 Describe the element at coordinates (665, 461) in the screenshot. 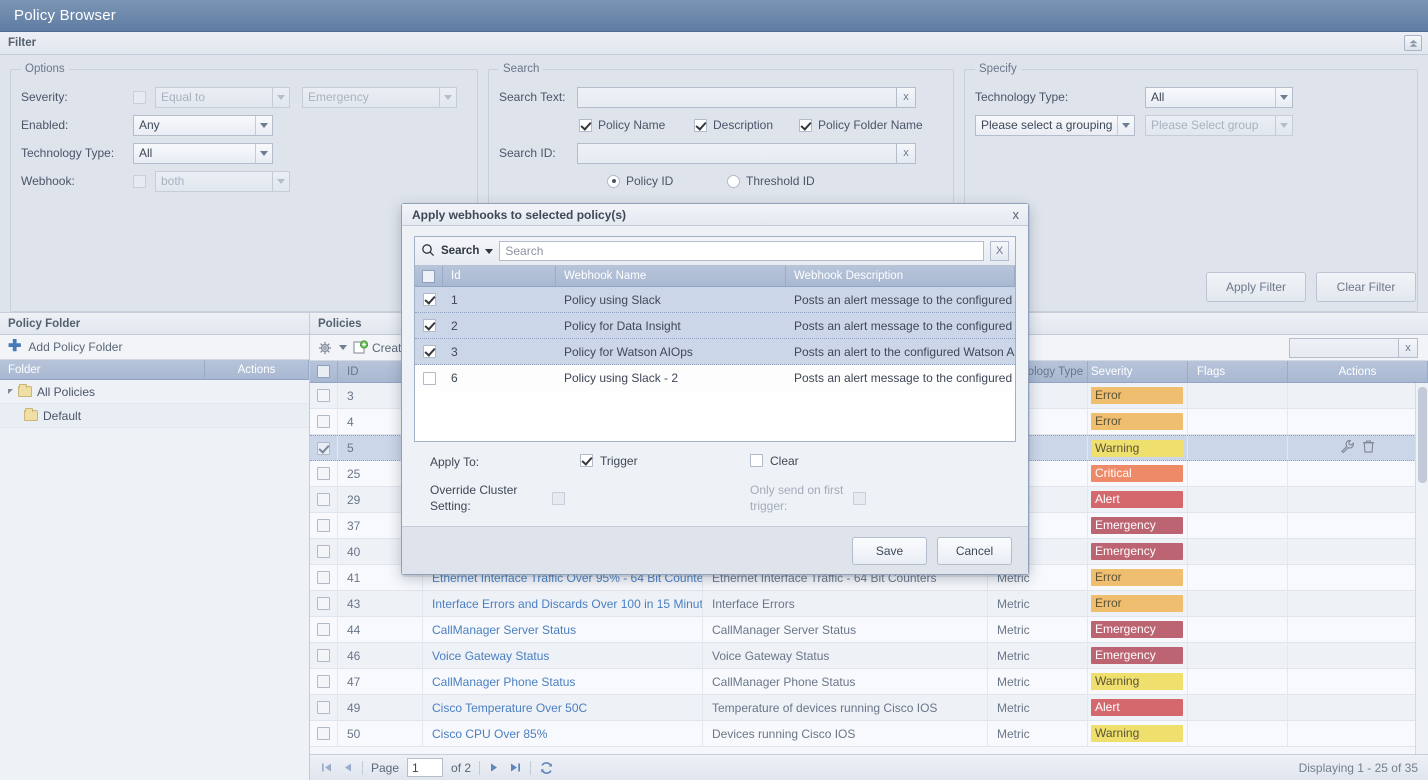

I see `trigger-option: Trigger` at that location.